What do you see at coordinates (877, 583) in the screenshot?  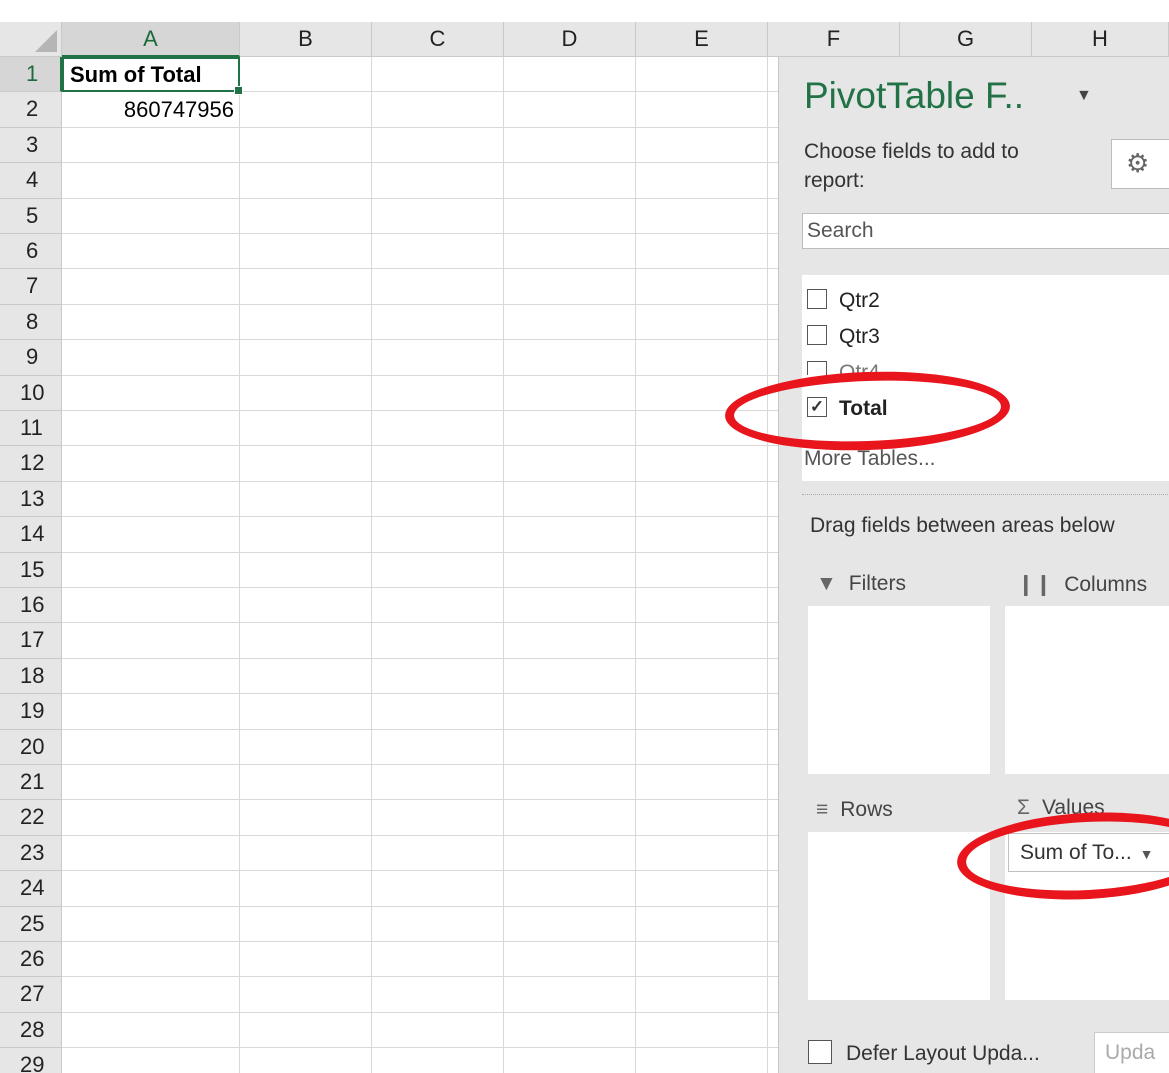 I see `filters-label: Filters` at bounding box center [877, 583].